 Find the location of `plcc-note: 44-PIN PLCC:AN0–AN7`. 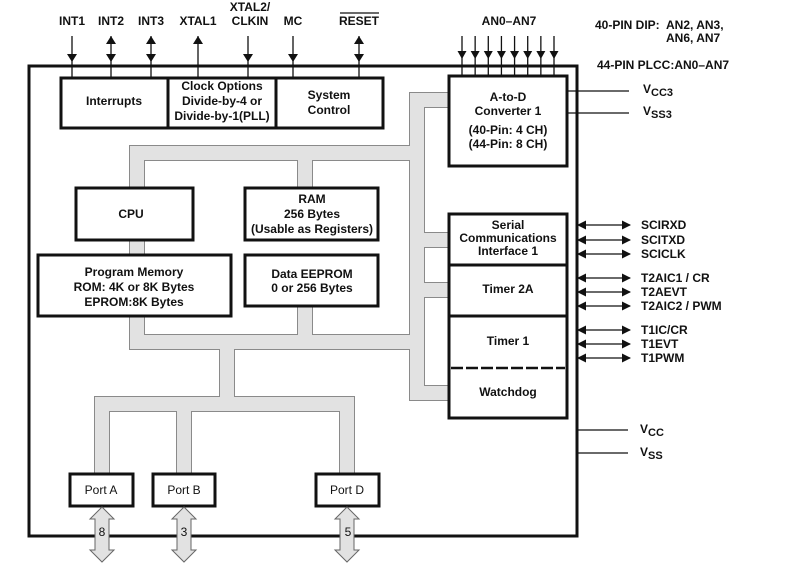

plcc-note: 44-PIN PLCC:AN0–AN7 is located at coordinates (663, 65).